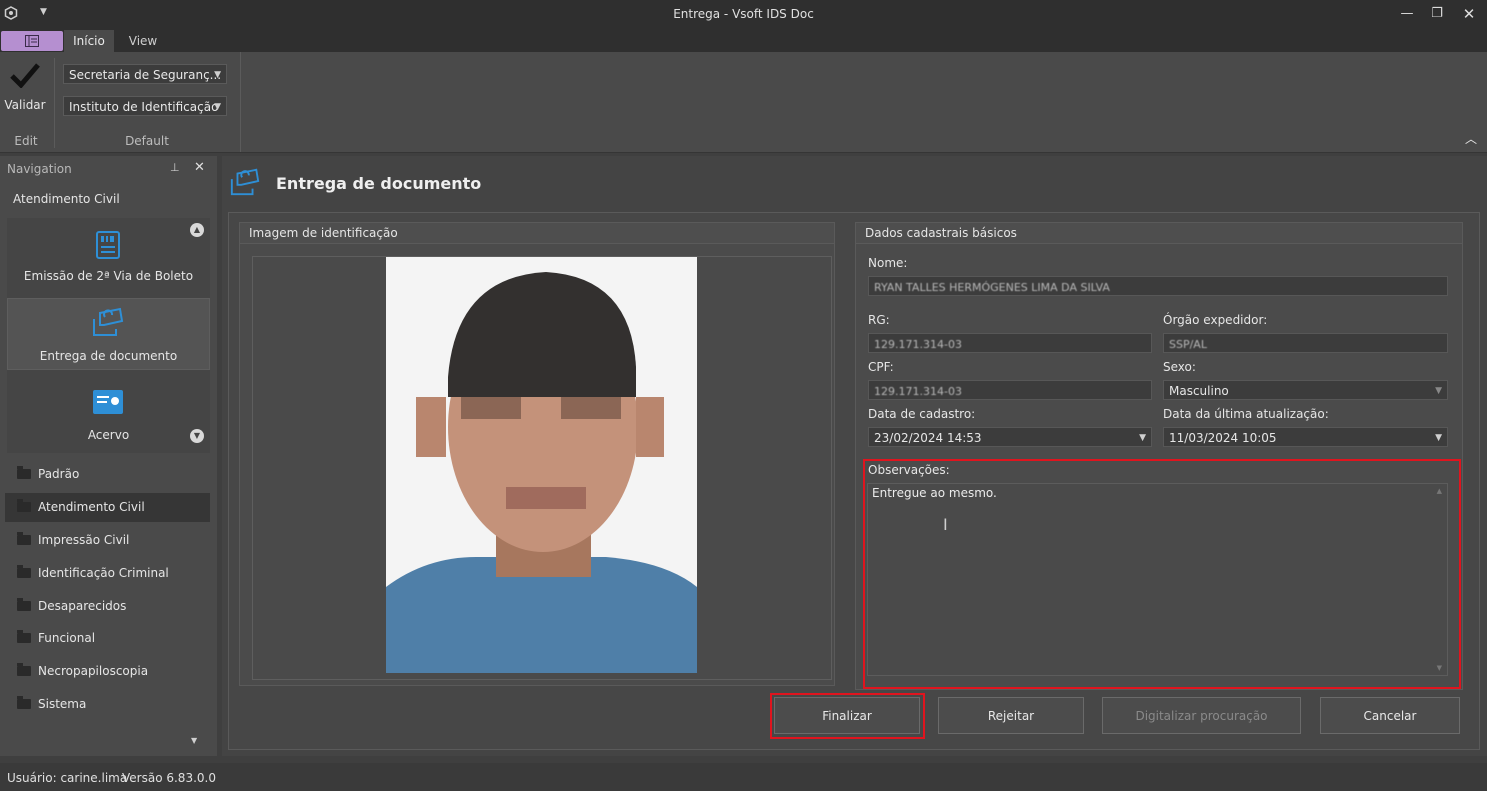  Describe the element at coordinates (379, 183) in the screenshot. I see `page-title: Entrega de documento` at that location.